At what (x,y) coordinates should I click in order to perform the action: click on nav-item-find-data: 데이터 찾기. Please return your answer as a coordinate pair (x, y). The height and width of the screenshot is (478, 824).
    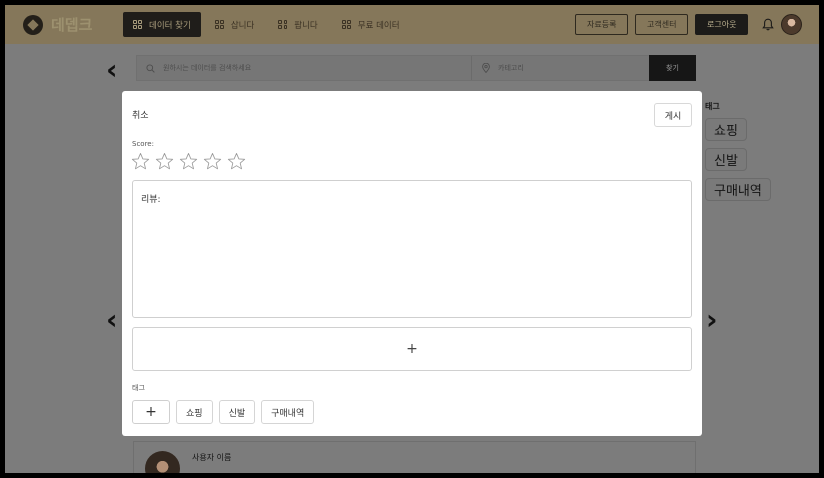
    Looking at the image, I should click on (162, 24).